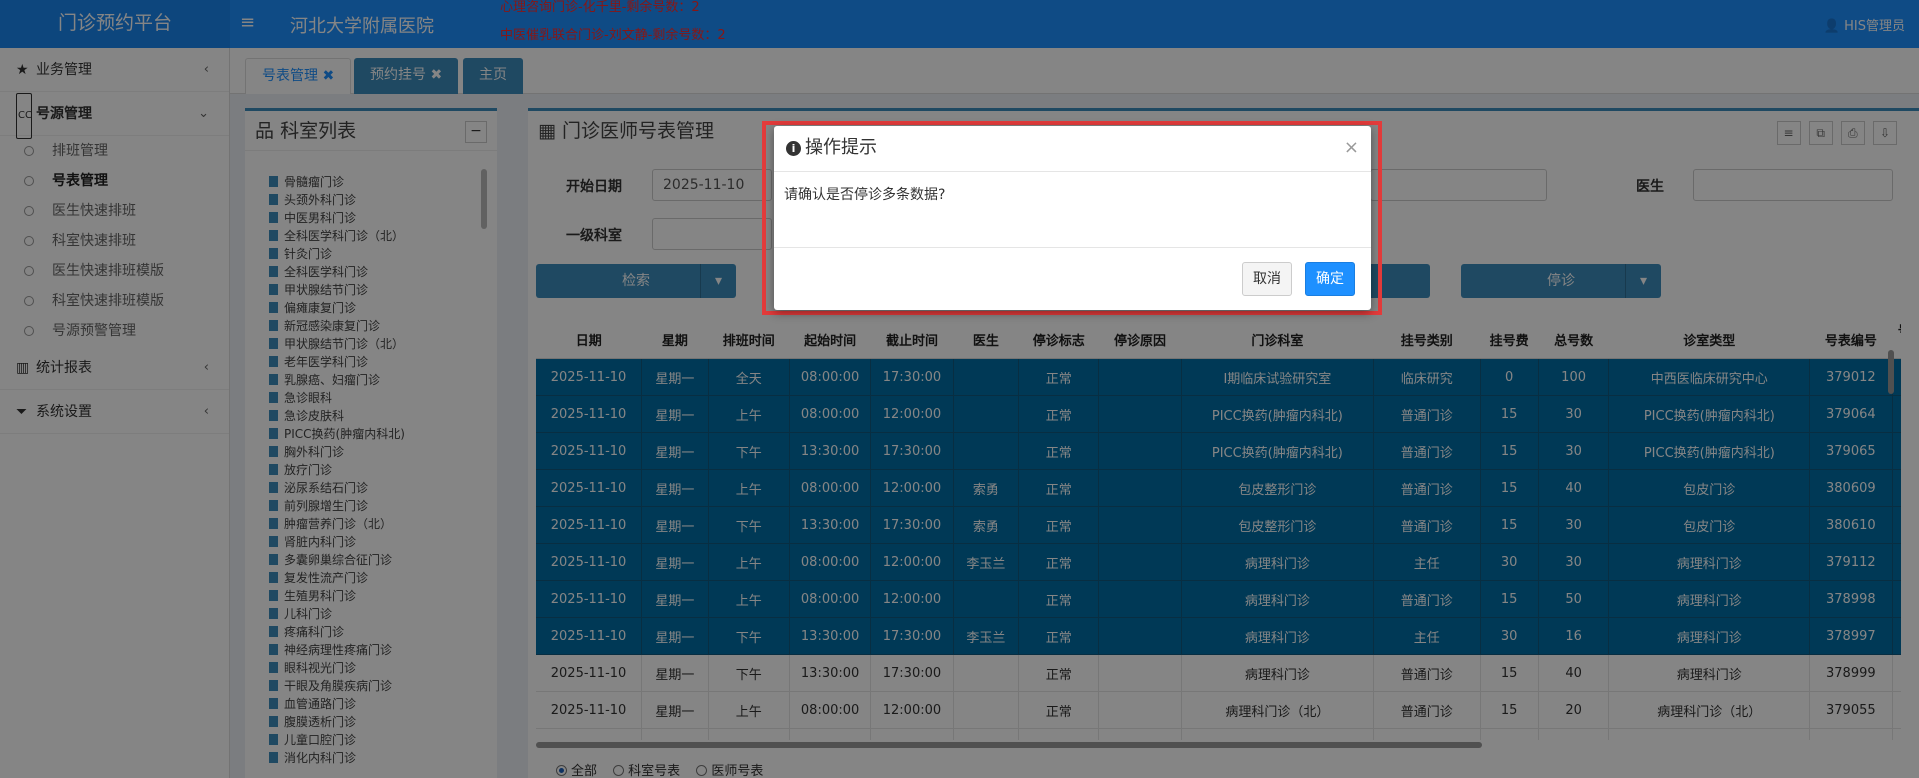 The width and height of the screenshot is (1919, 778). Describe the element at coordinates (841, 147) in the screenshot. I see `dialog-title: 操作提示` at that location.